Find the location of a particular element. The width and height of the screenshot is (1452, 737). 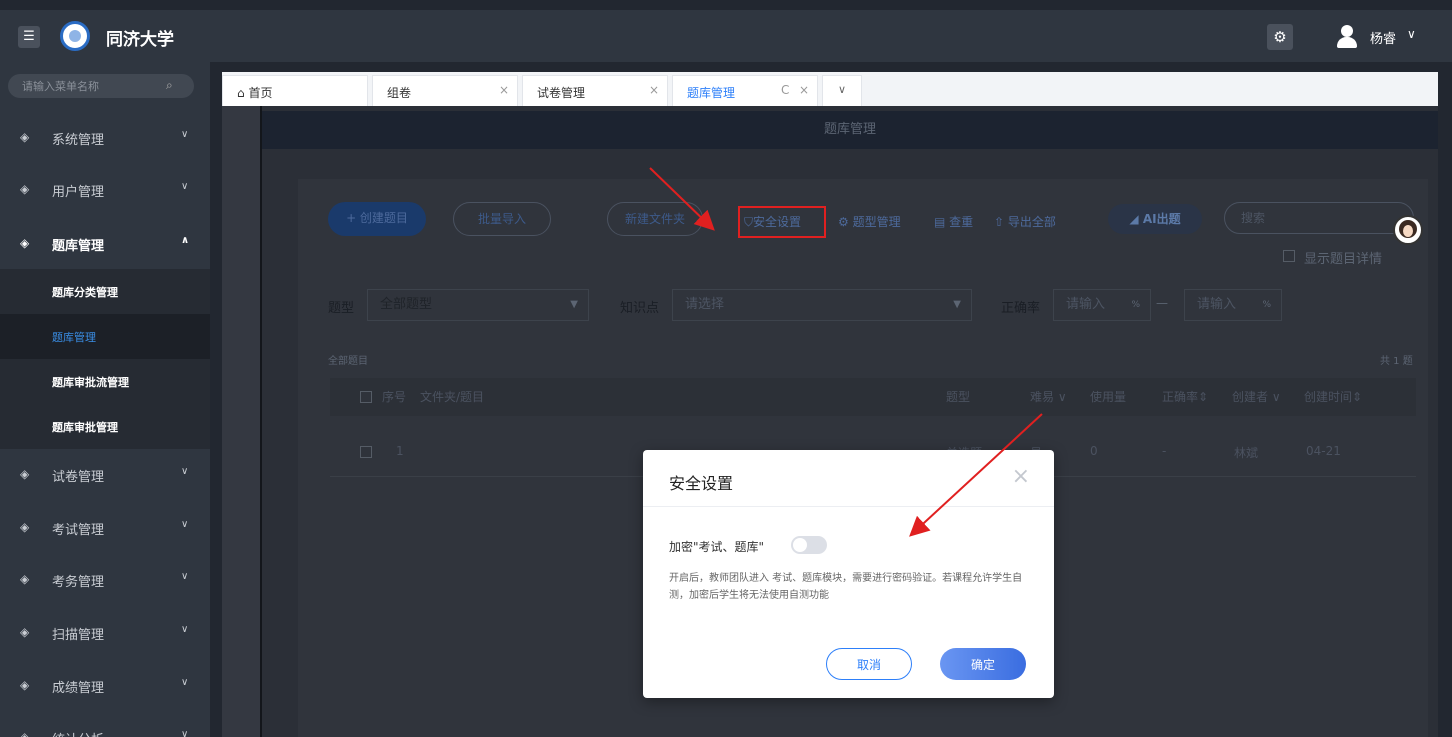

sidebar-item-system: ◈ 系统管理 ∨ is located at coordinates (105, 138).